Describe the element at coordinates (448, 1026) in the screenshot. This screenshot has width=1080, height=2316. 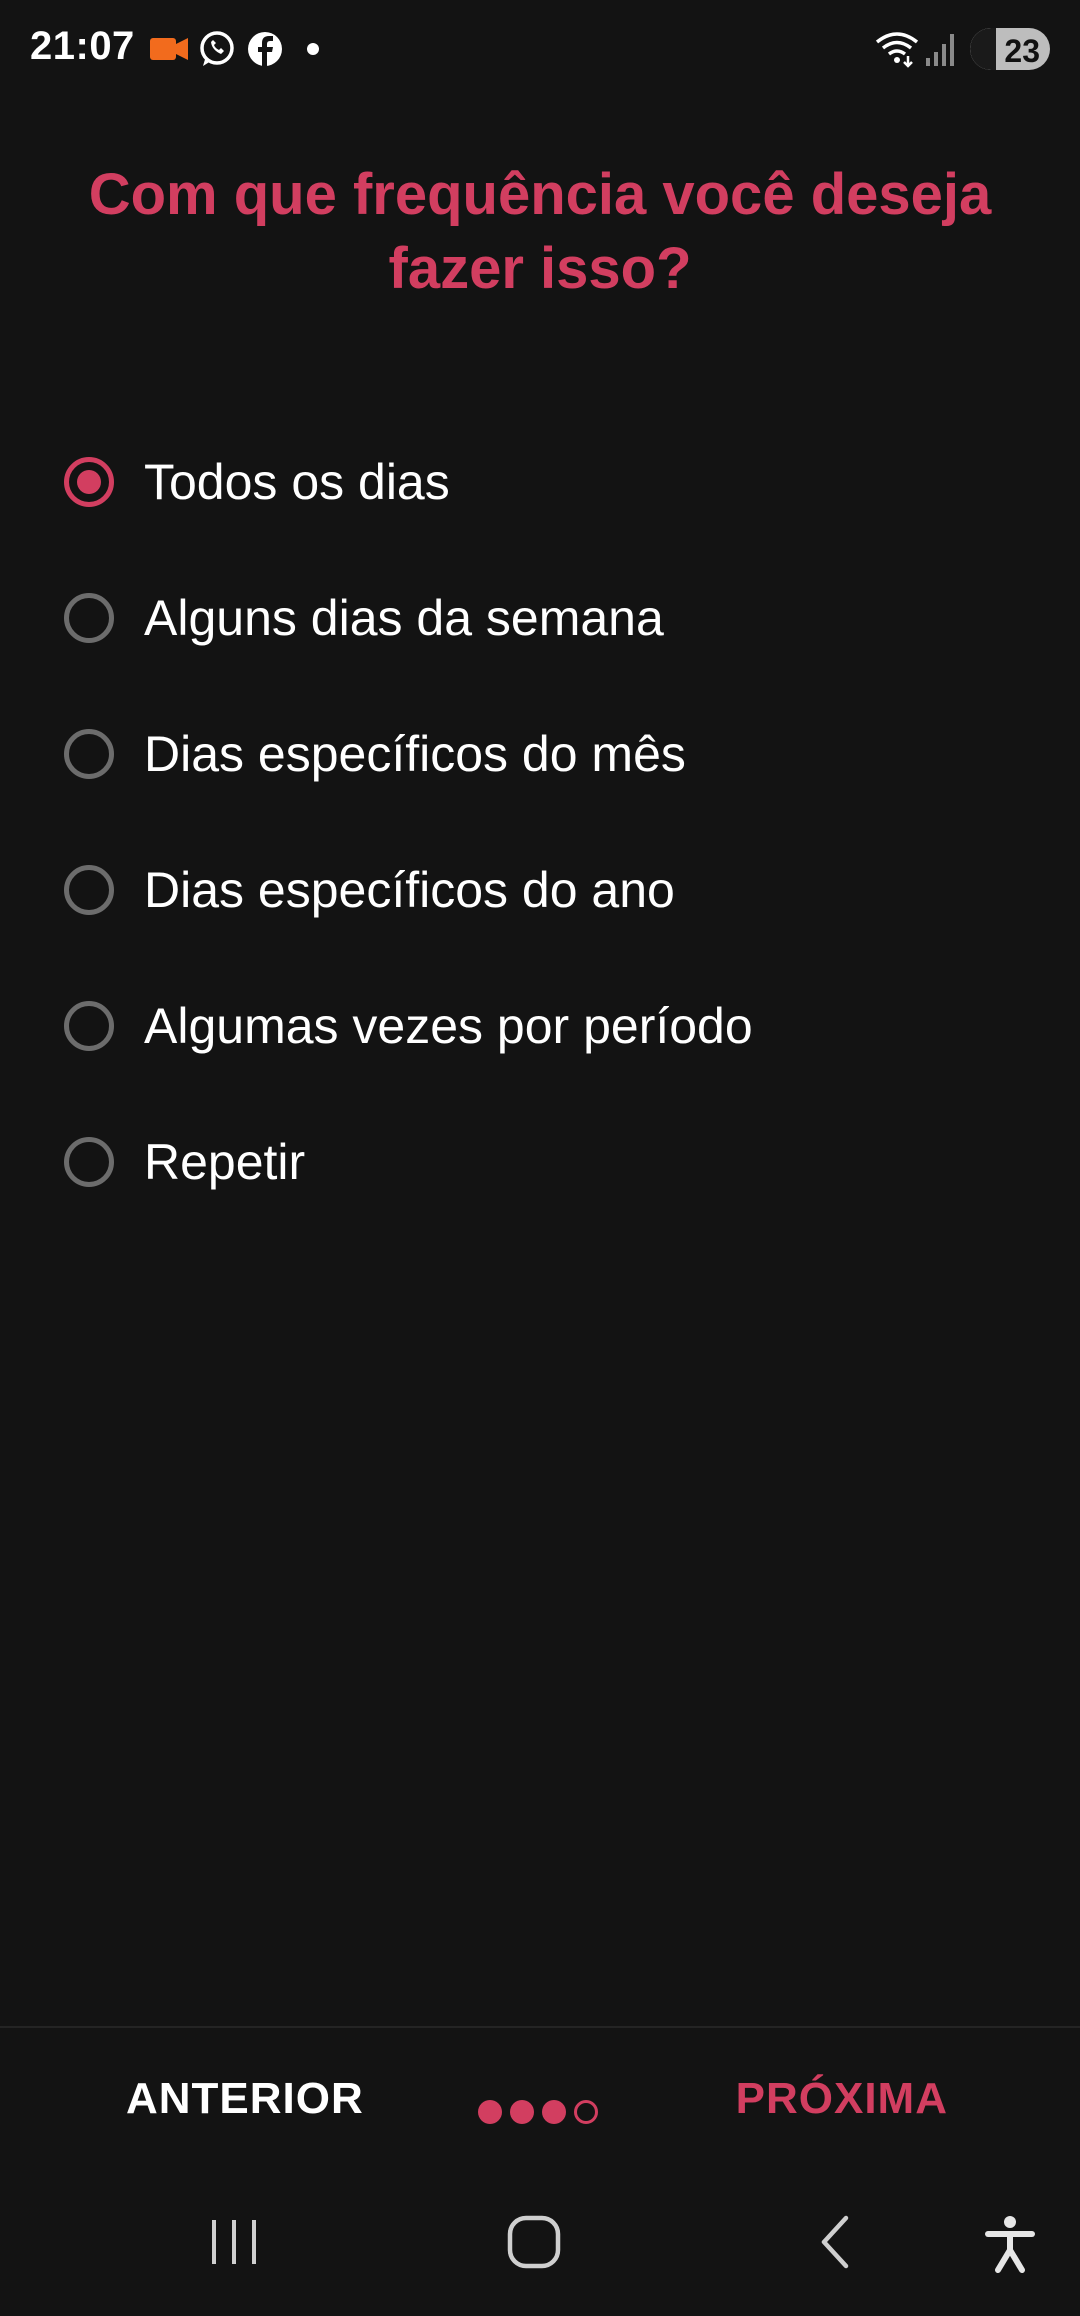
I see `option-label: Algumas vezes por período` at that location.